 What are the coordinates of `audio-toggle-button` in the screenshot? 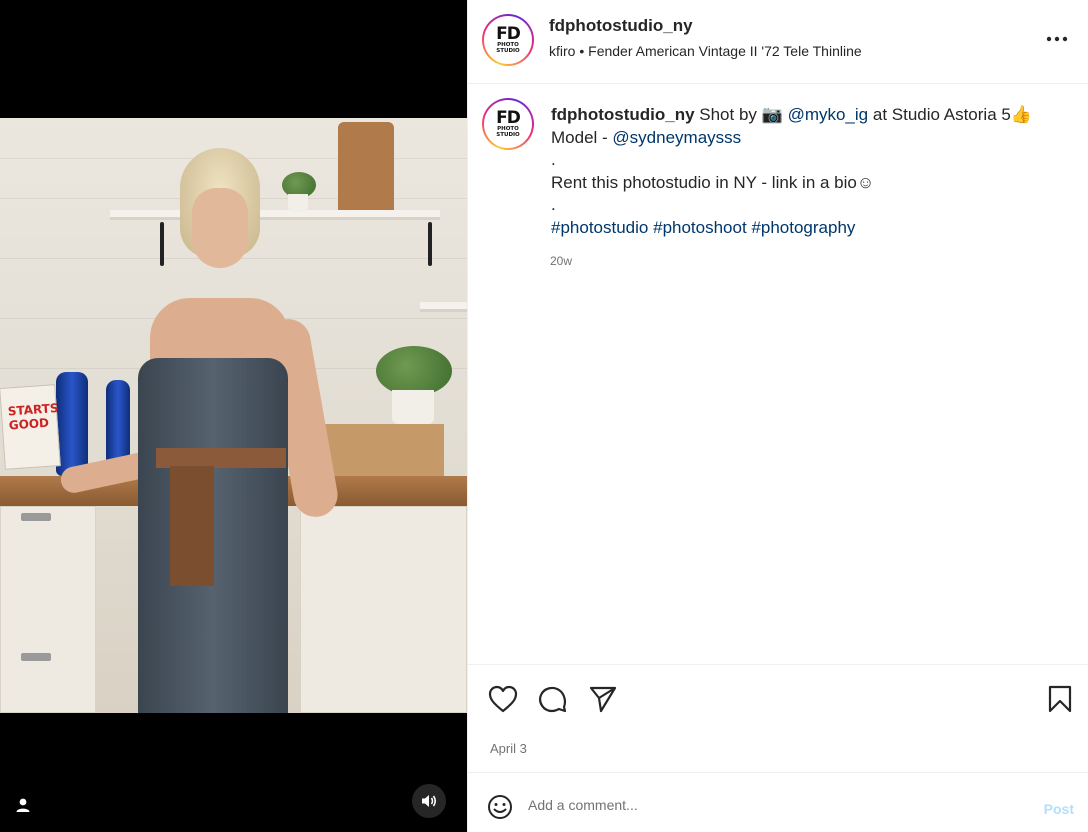 It's located at (429, 801).